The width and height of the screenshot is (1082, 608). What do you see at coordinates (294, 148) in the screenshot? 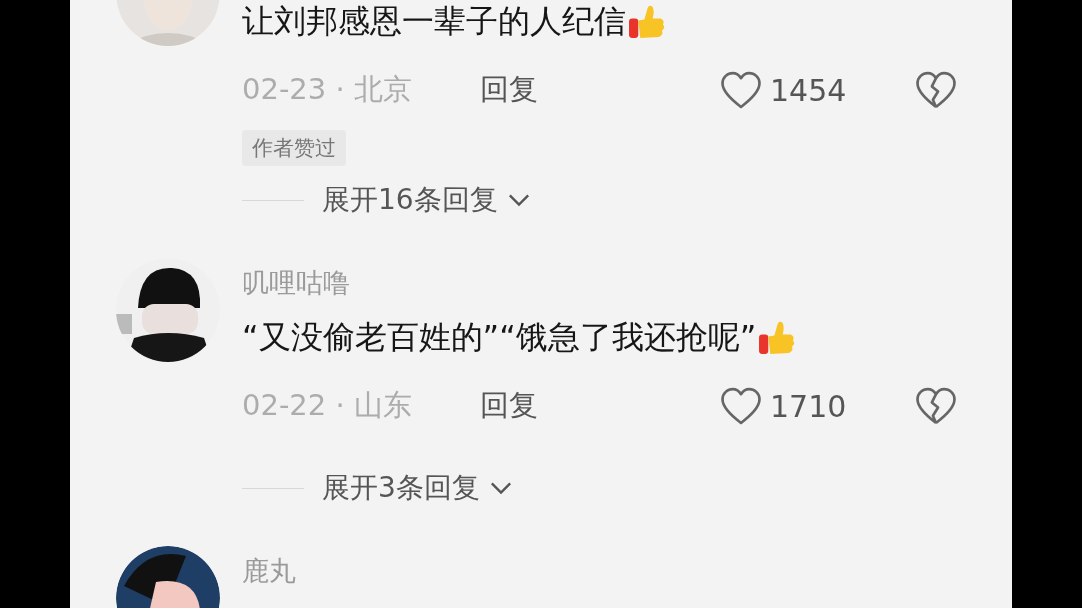
I see `author-liked-tag: 作者赞过` at bounding box center [294, 148].